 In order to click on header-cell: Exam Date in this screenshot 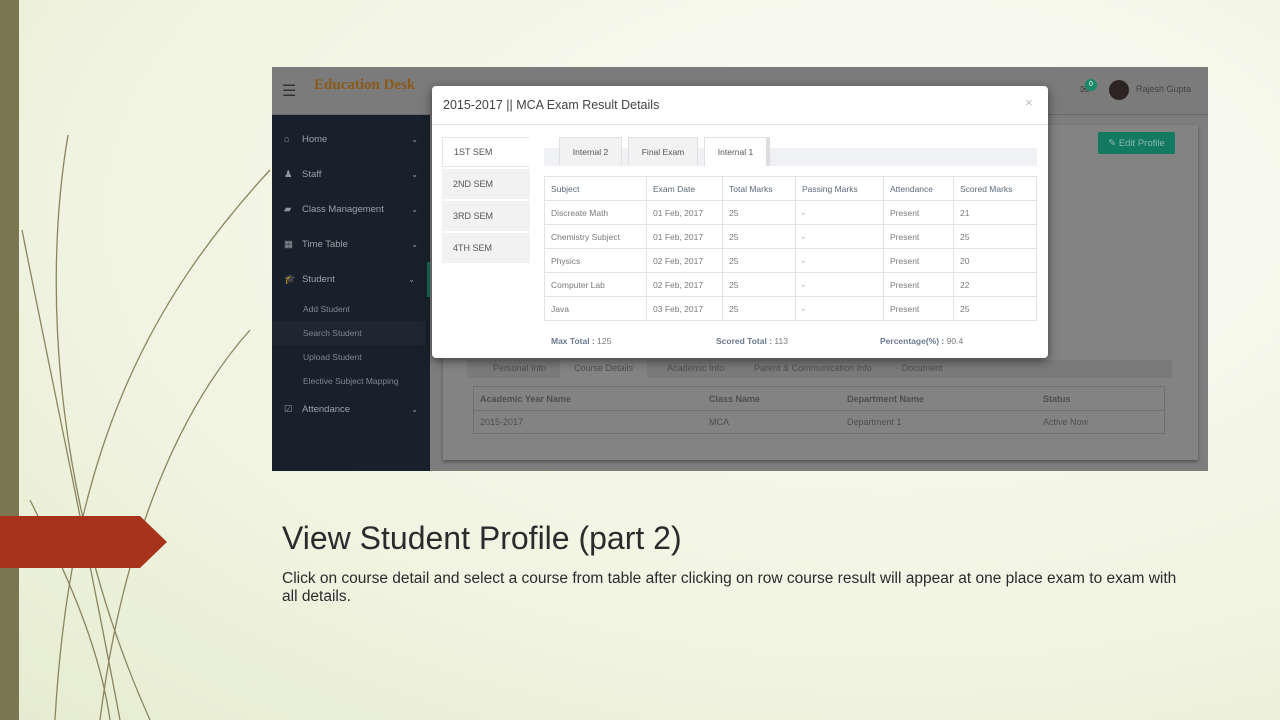, I will do `click(684, 188)`.